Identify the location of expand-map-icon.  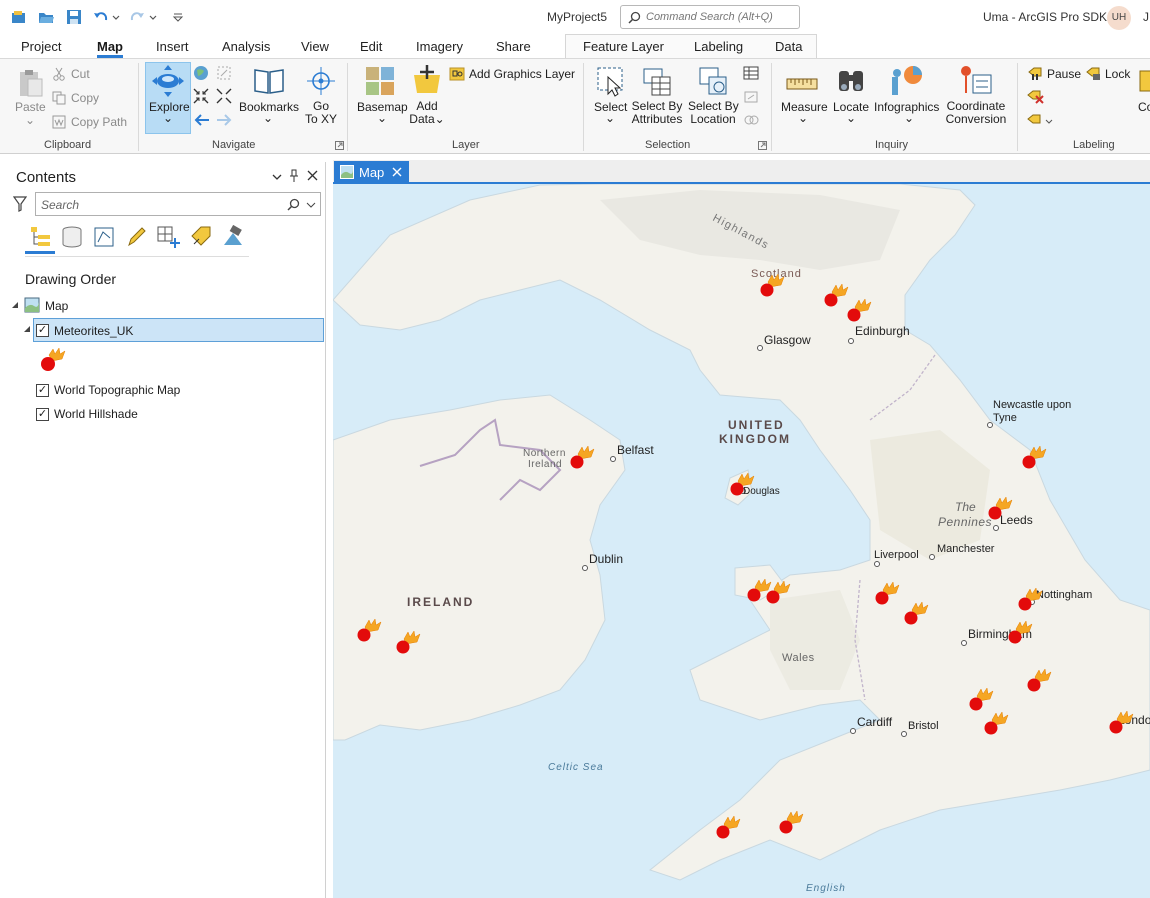
(15, 305).